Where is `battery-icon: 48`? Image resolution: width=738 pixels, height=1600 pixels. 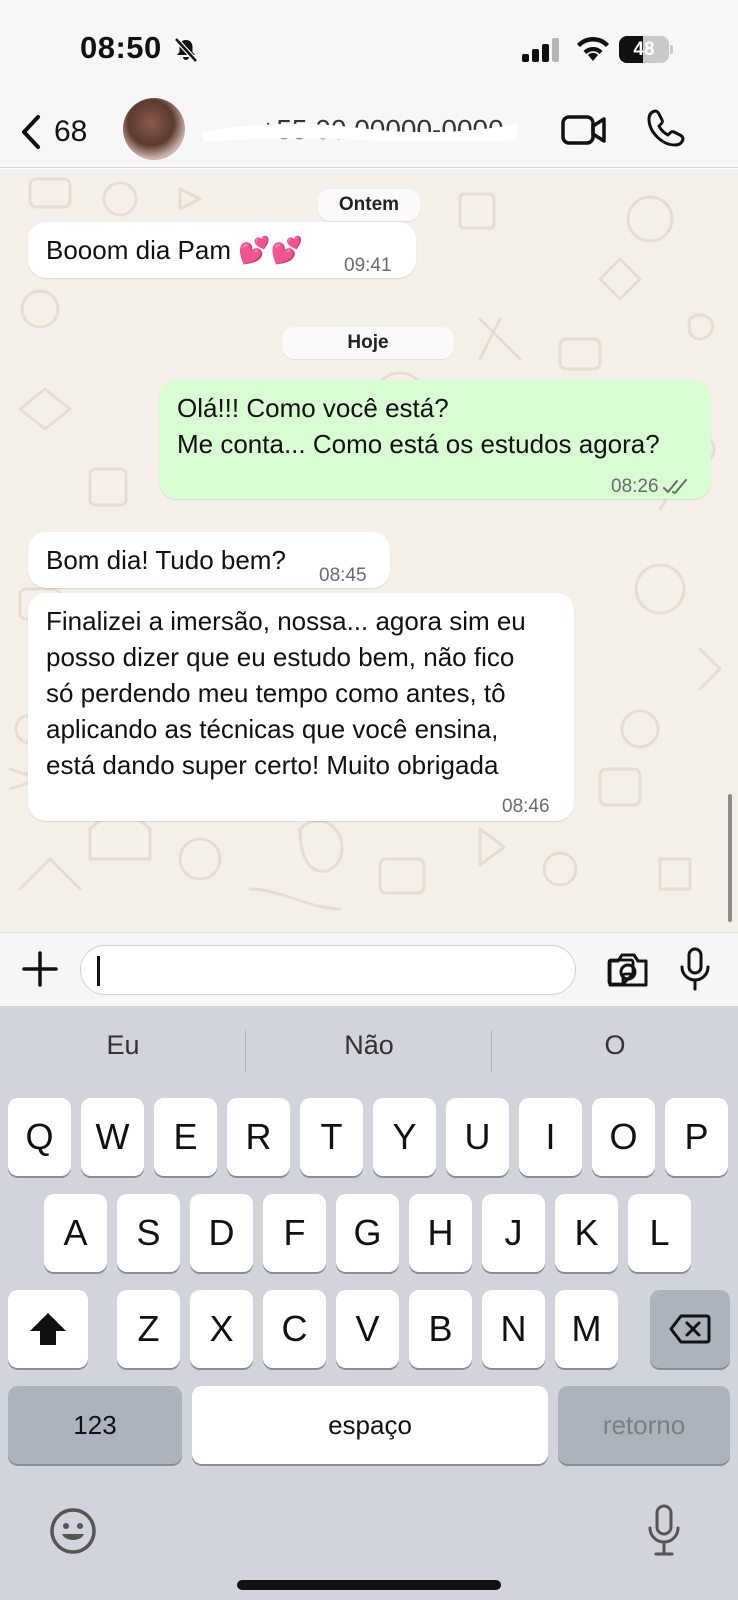
battery-icon: 48 is located at coordinates (646, 49).